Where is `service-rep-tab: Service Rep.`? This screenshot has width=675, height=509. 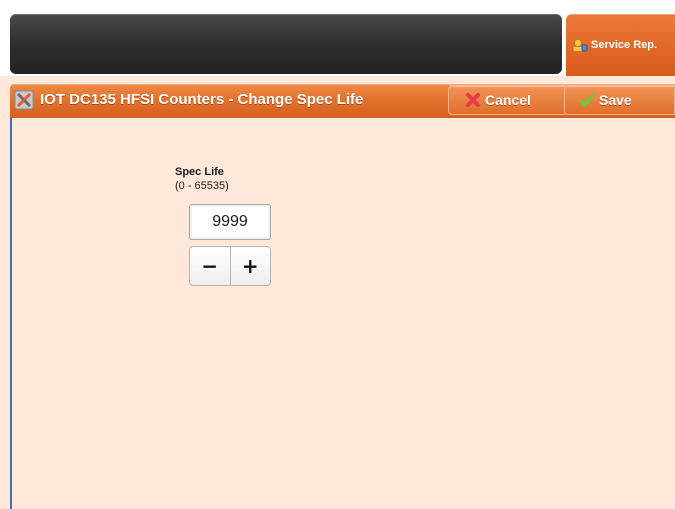 service-rep-tab: Service Rep. is located at coordinates (620, 45).